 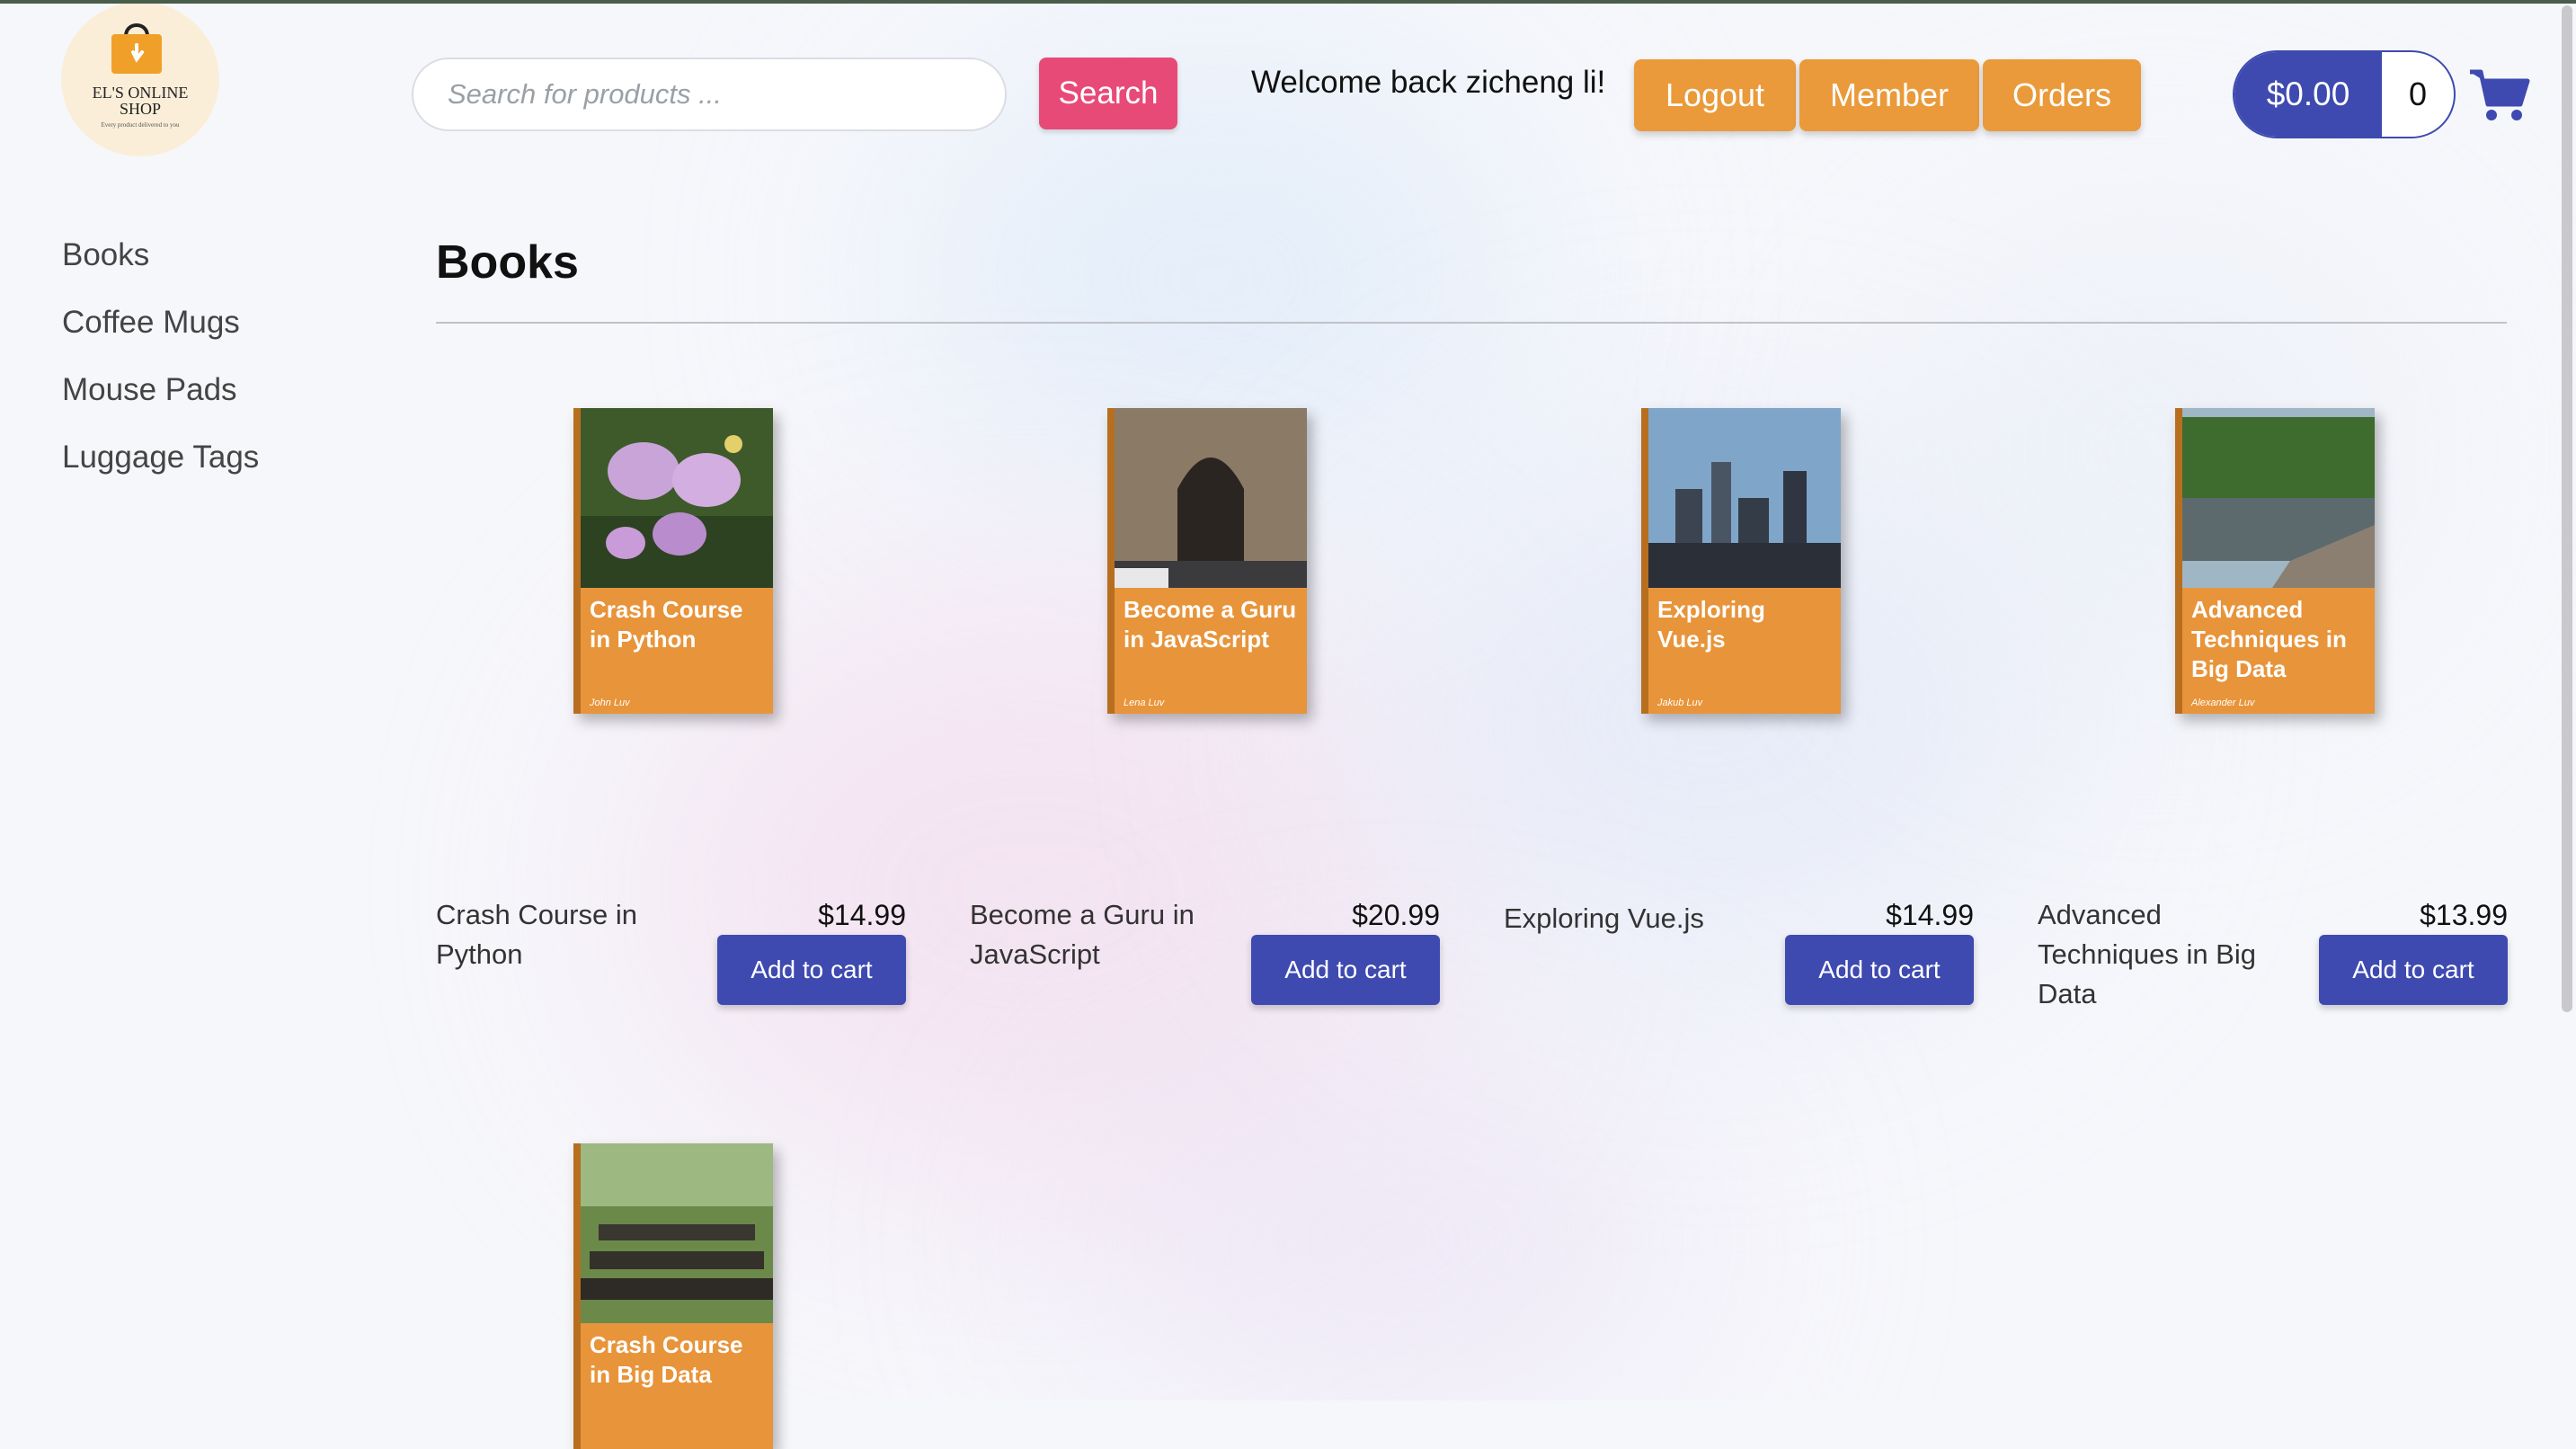 I want to click on cover-author: Alexander Luv, so click(x=2223, y=703).